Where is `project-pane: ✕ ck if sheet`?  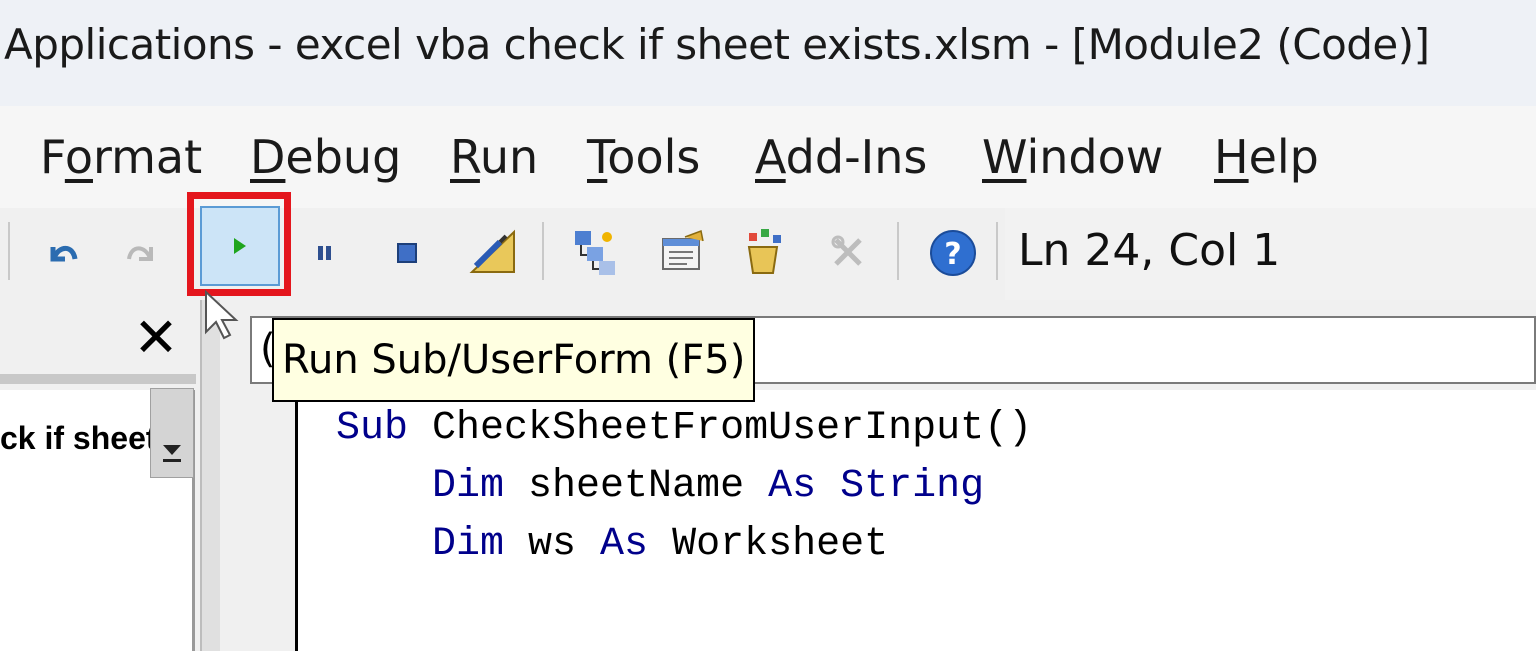 project-pane: ✕ ck if sheet is located at coordinates (100, 475).